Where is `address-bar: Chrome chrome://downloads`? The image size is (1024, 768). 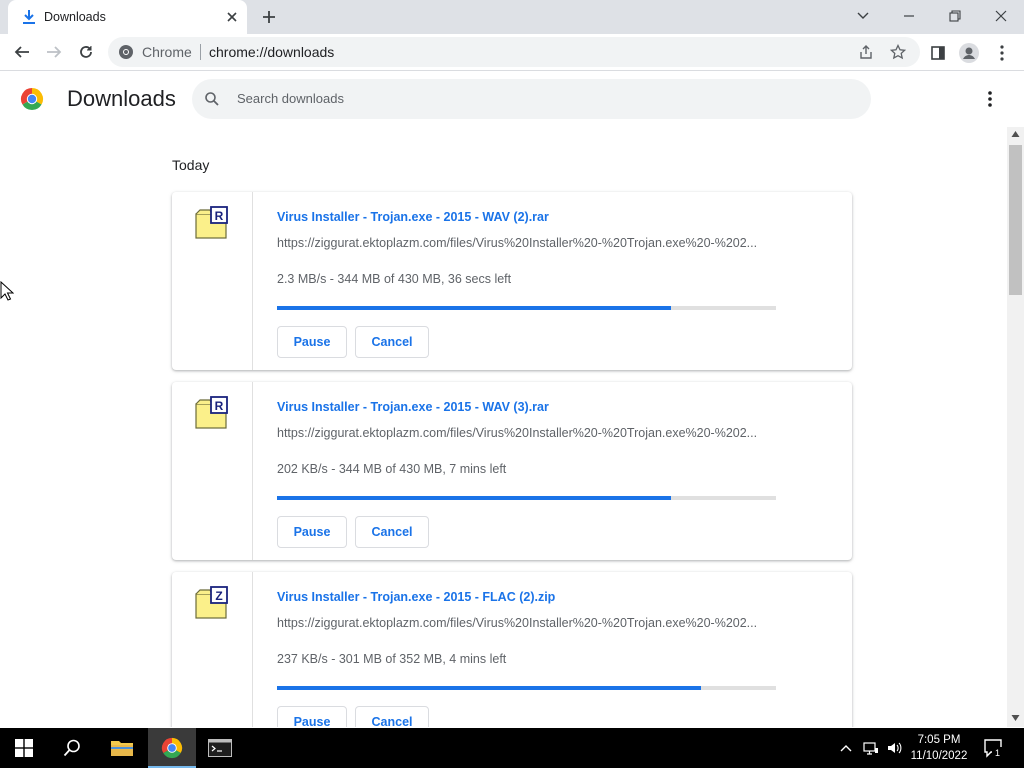 address-bar: Chrome chrome://downloads is located at coordinates (514, 52).